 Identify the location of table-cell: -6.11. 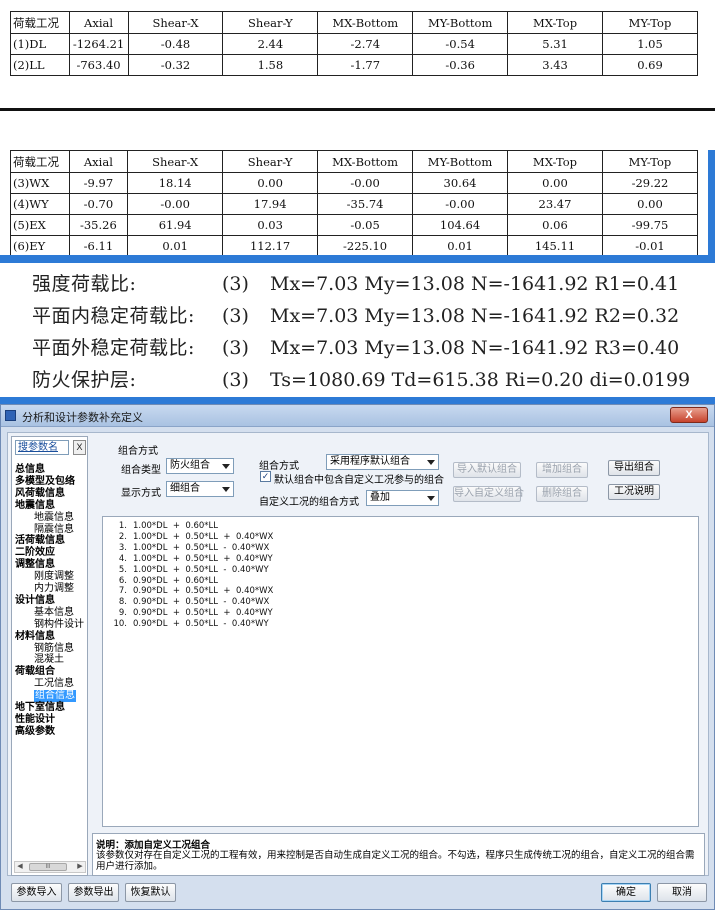
(98, 246).